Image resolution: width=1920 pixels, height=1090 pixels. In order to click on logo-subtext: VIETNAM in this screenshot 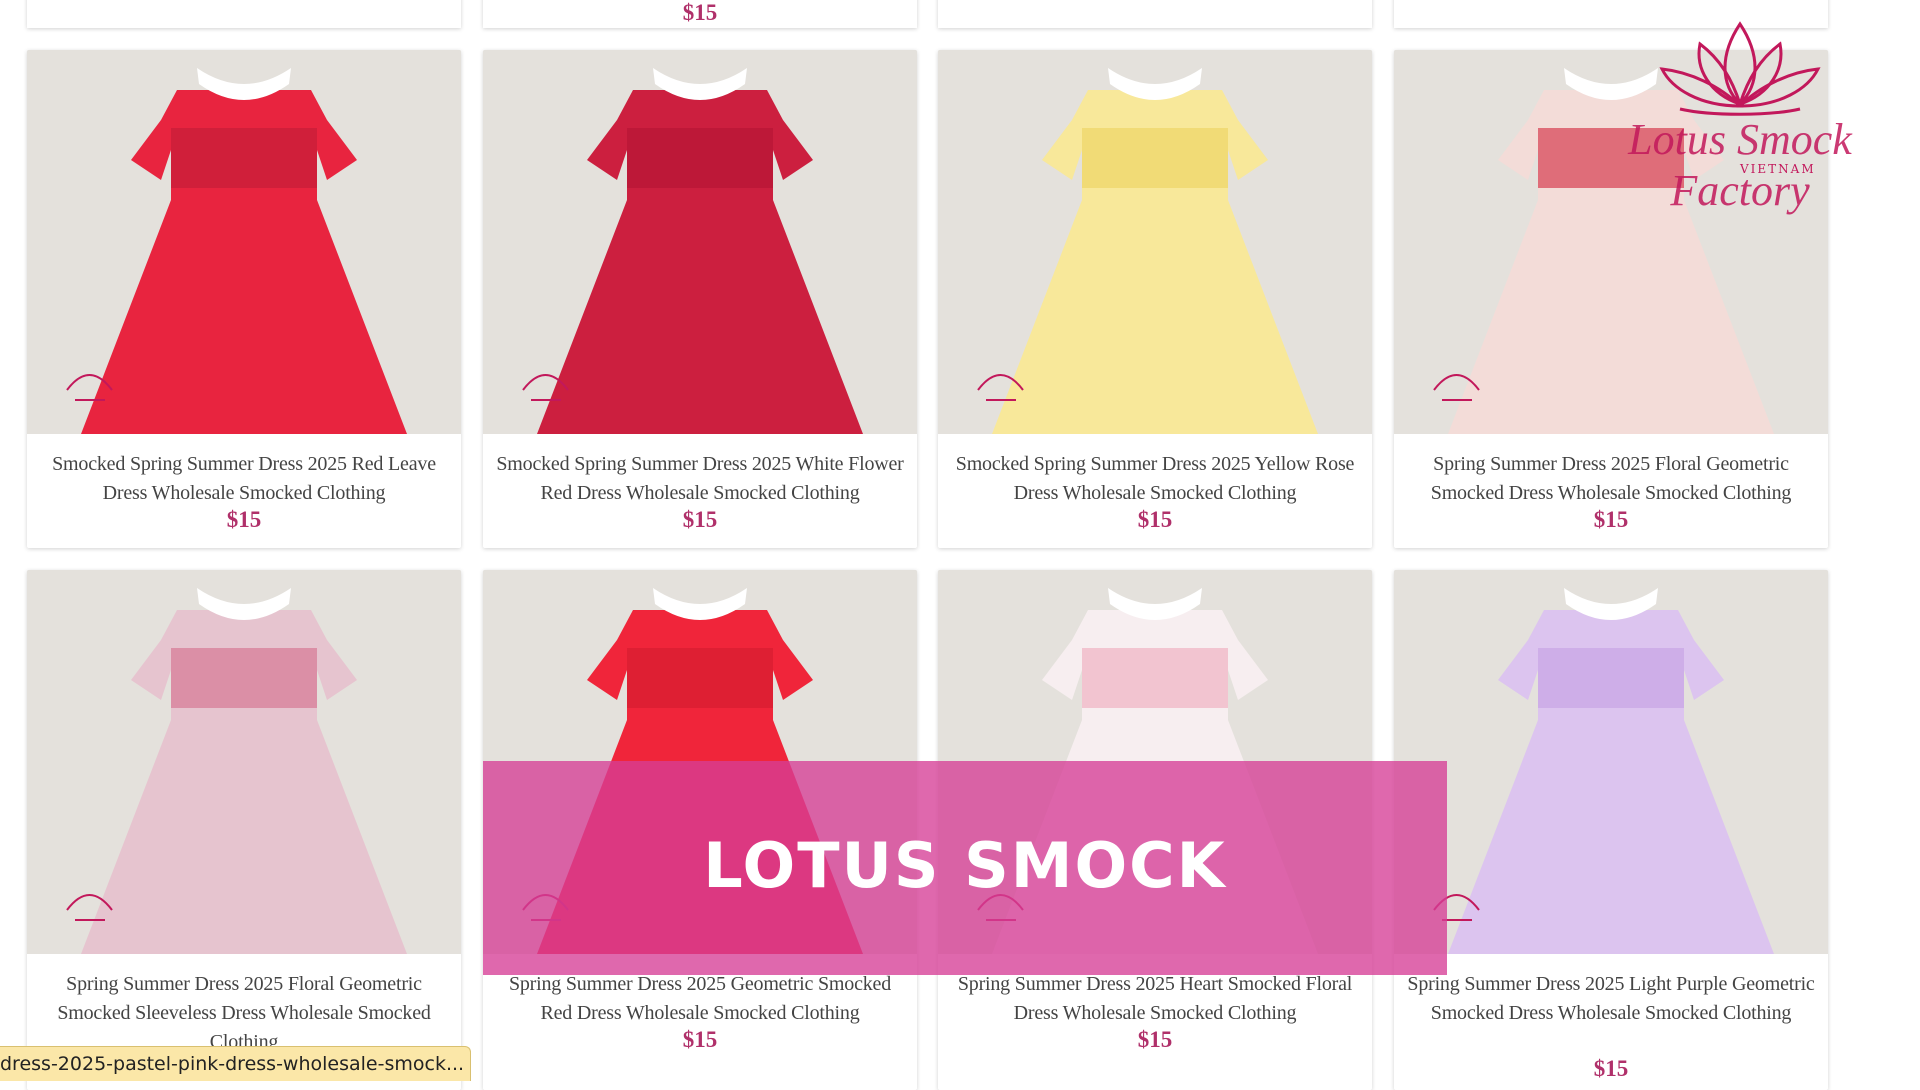, I will do `click(1778, 169)`.